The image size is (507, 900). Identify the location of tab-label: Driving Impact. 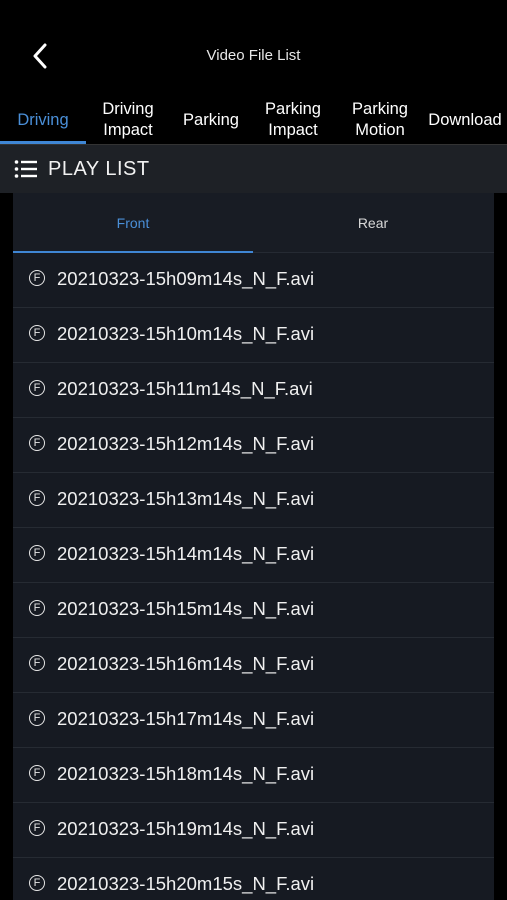
(128, 119).